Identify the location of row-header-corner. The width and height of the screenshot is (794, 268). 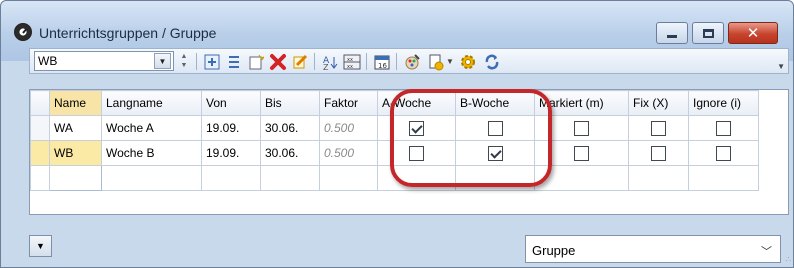
(40, 103).